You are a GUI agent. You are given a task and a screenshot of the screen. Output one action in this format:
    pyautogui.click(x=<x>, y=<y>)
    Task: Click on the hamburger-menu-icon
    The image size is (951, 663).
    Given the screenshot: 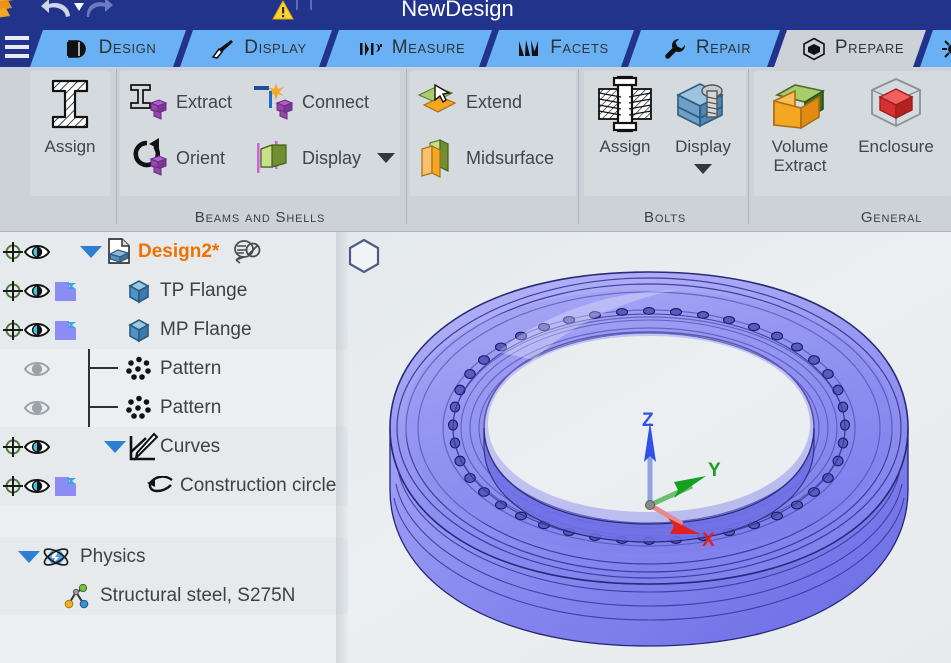 What is the action you would take?
    pyautogui.click(x=17, y=47)
    